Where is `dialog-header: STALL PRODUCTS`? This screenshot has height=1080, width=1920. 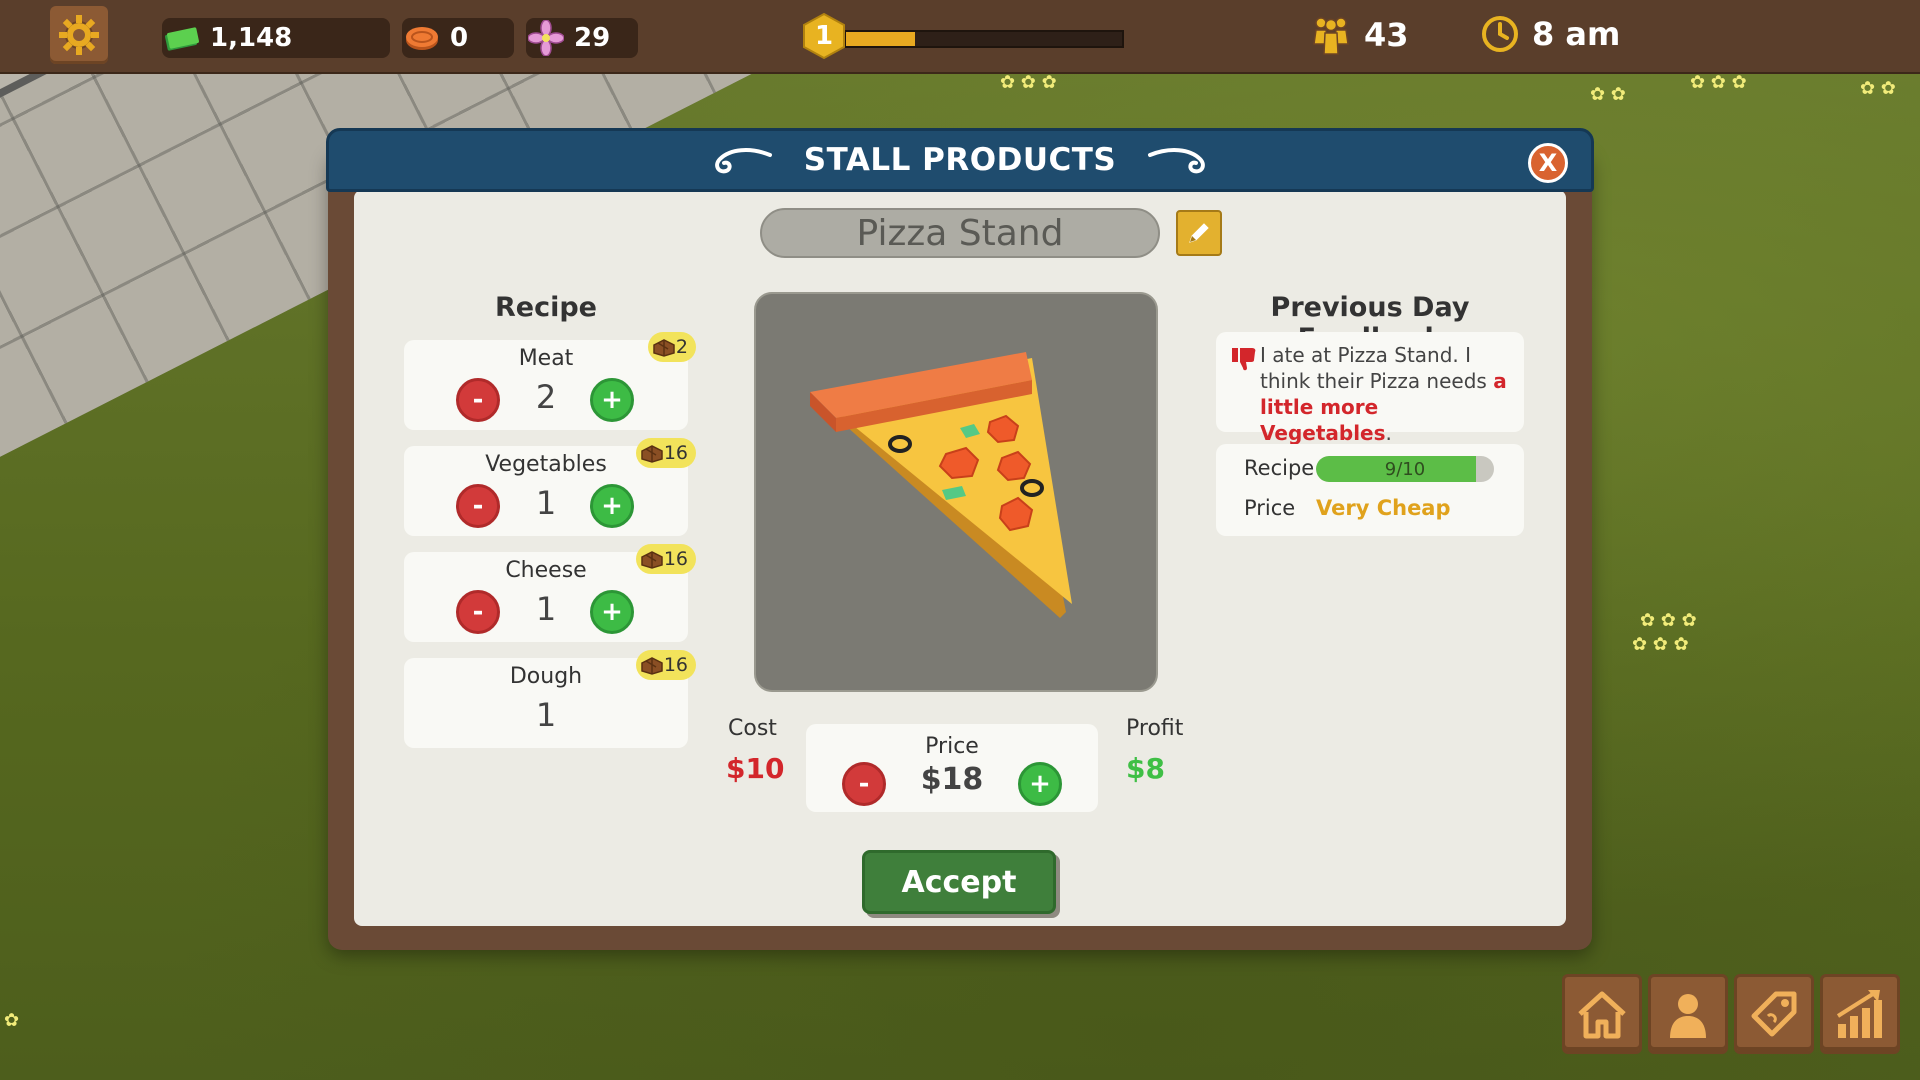
dialog-header: STALL PRODUCTS is located at coordinates (960, 160).